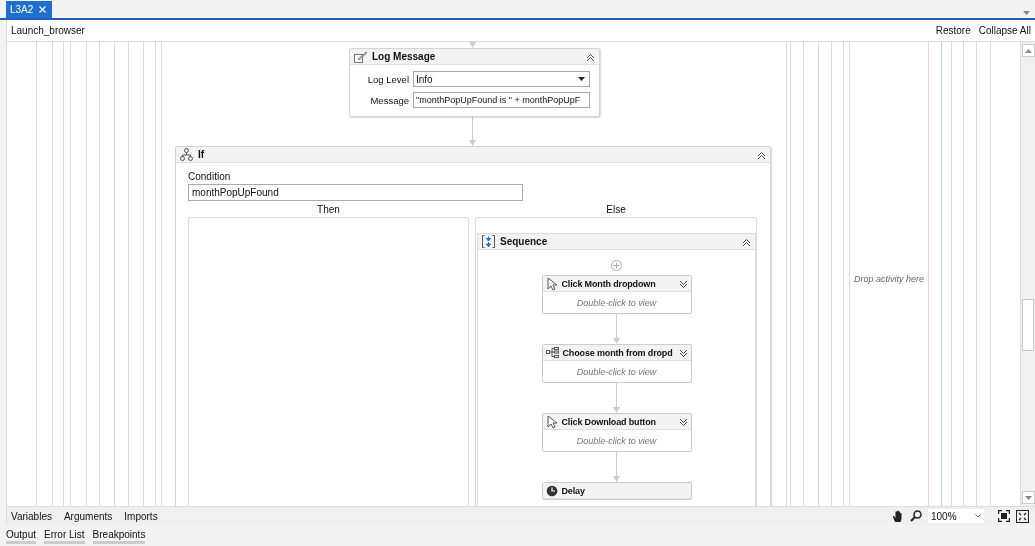 This screenshot has width=1035, height=546. Describe the element at coordinates (360, 56) in the screenshot. I see `note-pencil-icon` at that location.